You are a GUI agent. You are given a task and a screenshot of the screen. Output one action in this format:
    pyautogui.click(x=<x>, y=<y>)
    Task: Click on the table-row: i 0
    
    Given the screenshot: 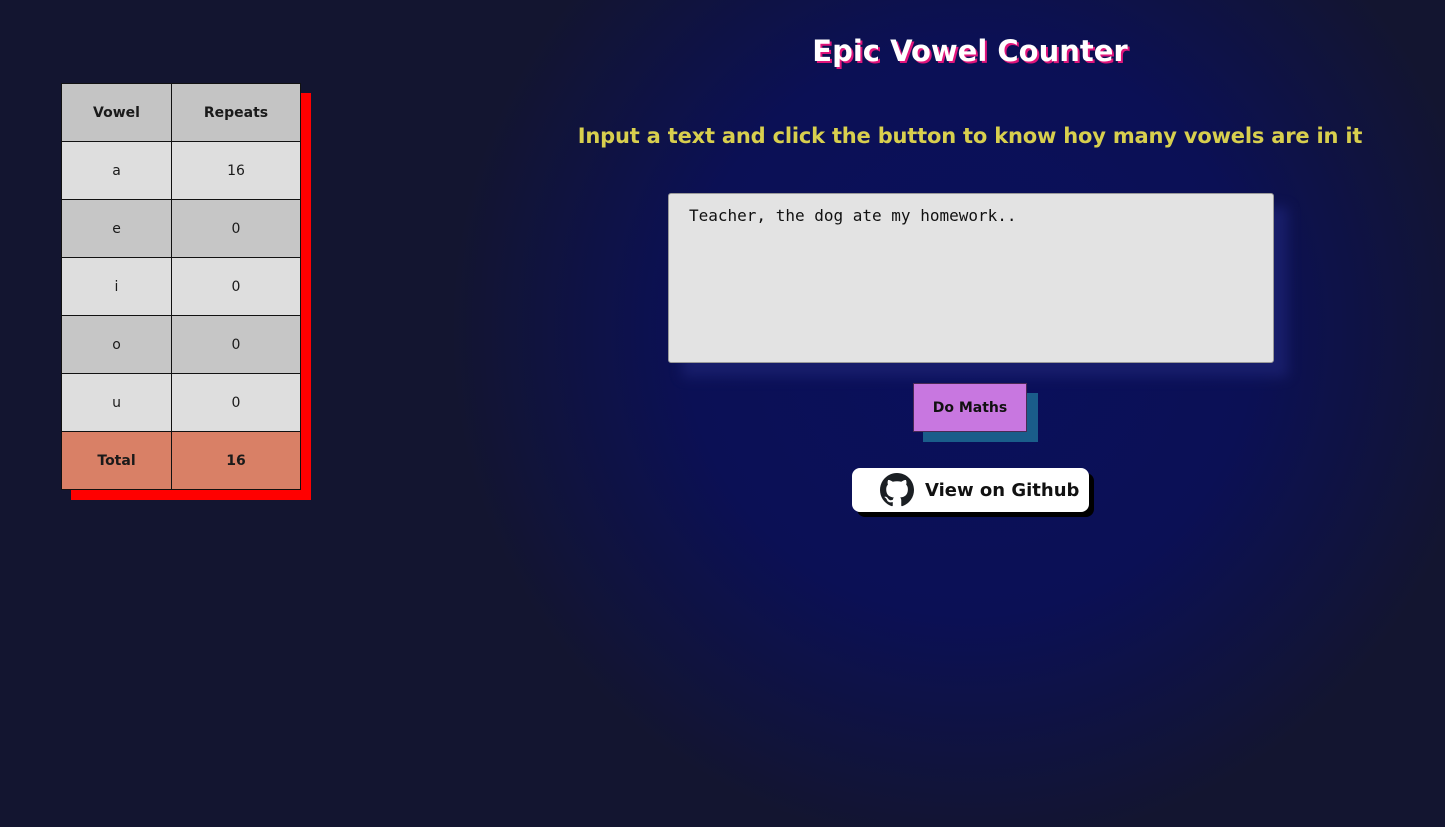 What is the action you would take?
    pyautogui.click(x=181, y=286)
    